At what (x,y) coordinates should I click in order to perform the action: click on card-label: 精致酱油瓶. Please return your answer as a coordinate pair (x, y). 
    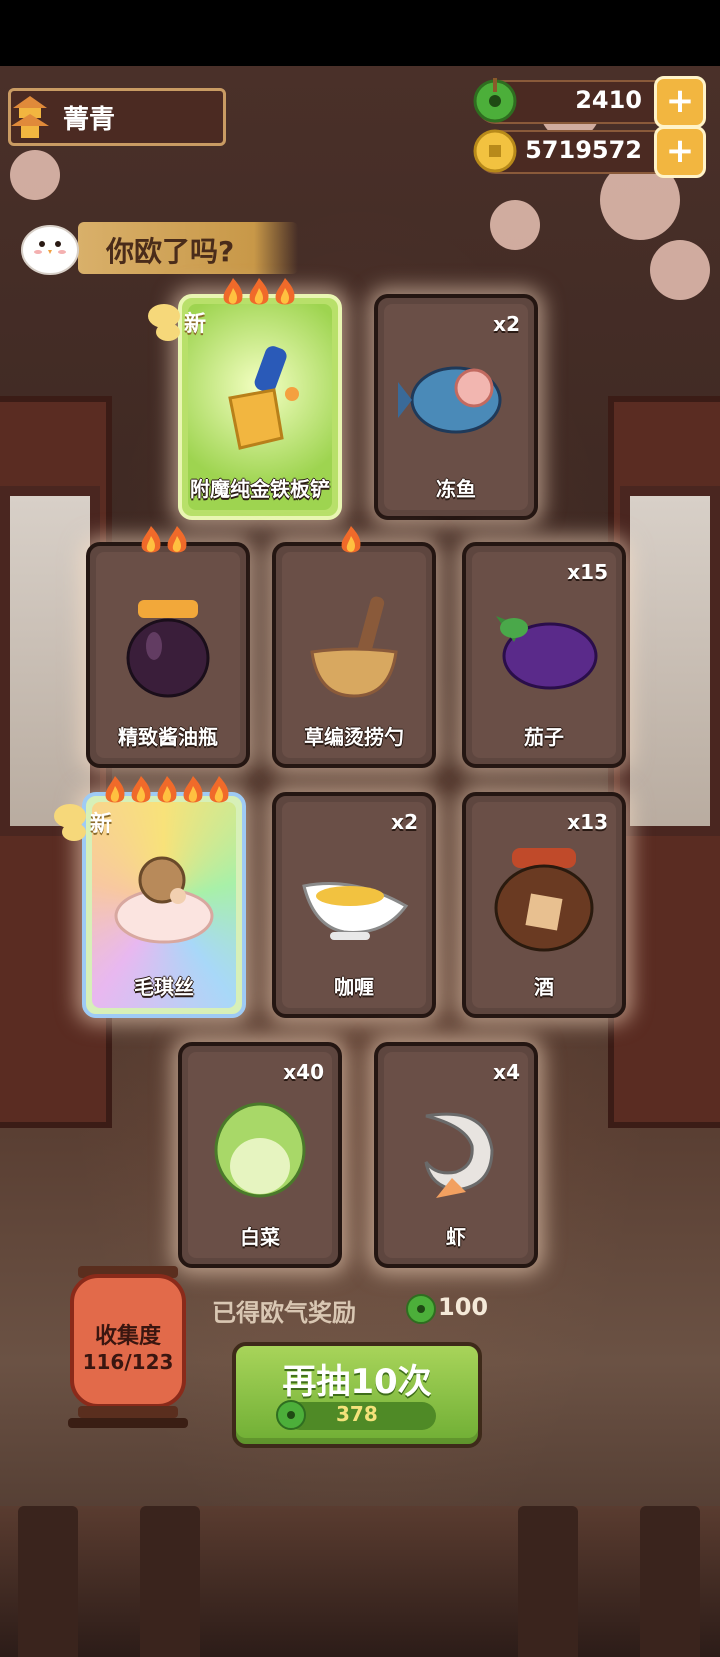
    Looking at the image, I should click on (168, 737).